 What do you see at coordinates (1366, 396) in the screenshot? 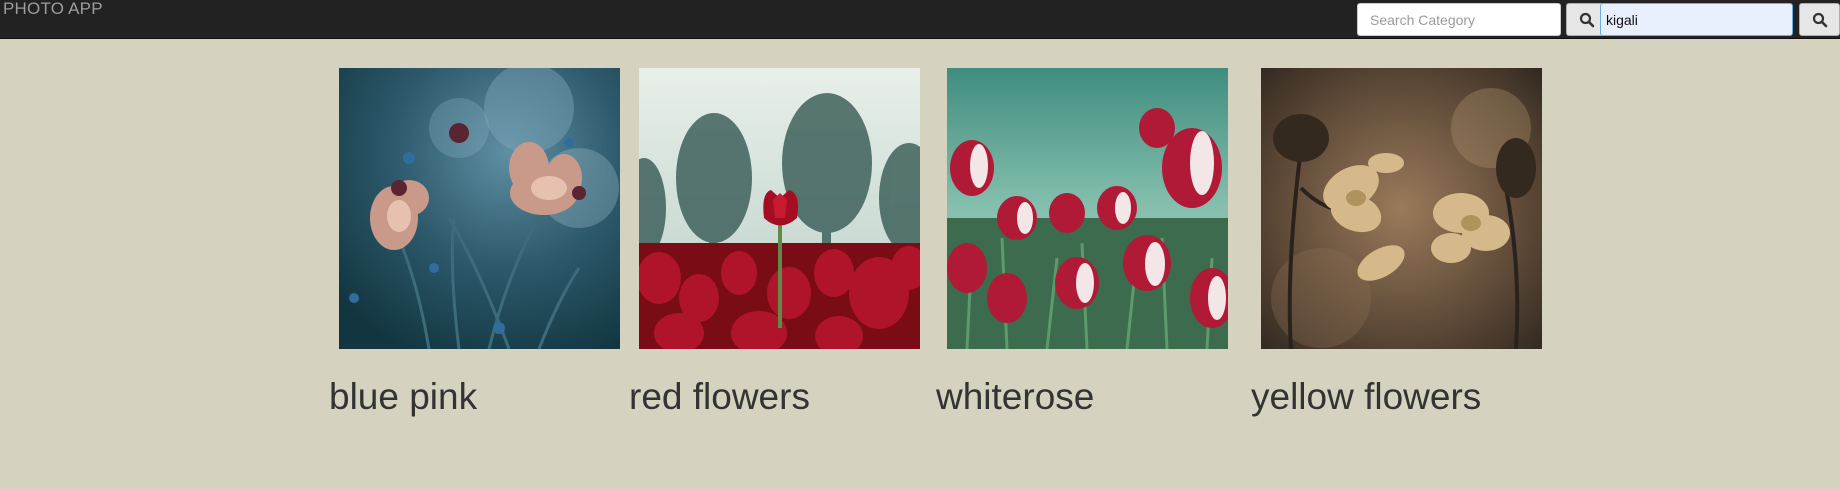
I see `photo-caption: yellow flowers` at bounding box center [1366, 396].